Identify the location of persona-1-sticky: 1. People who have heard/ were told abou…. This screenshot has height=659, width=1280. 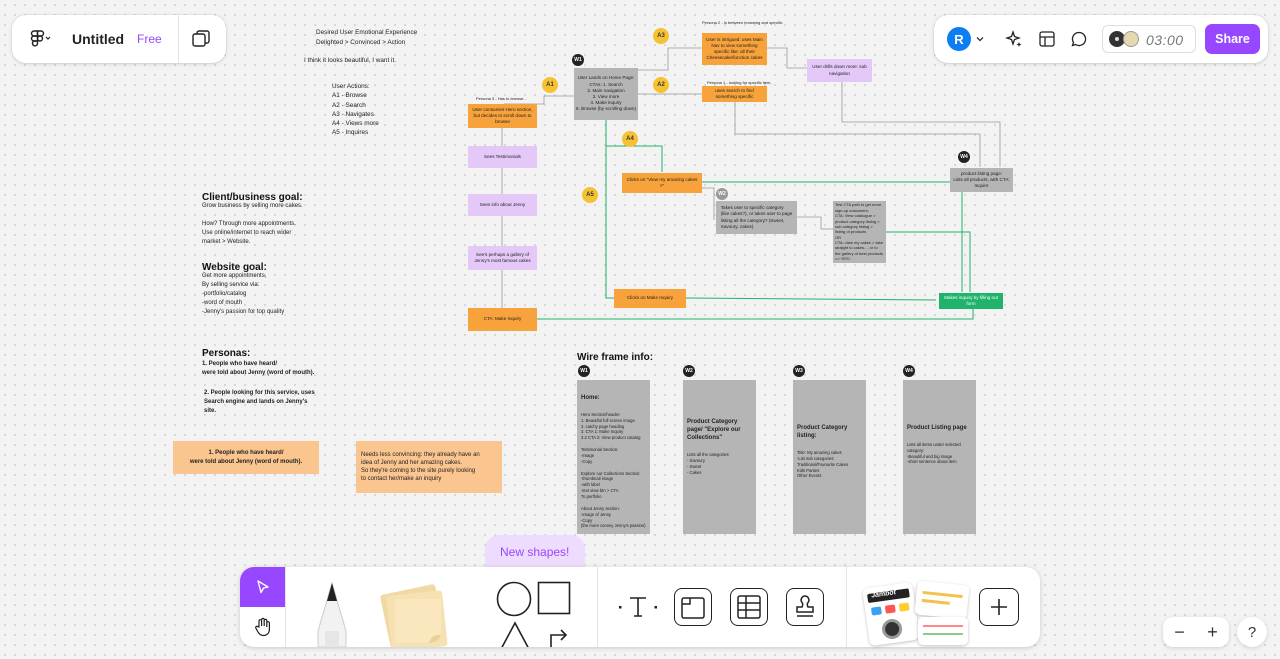
(246, 457).